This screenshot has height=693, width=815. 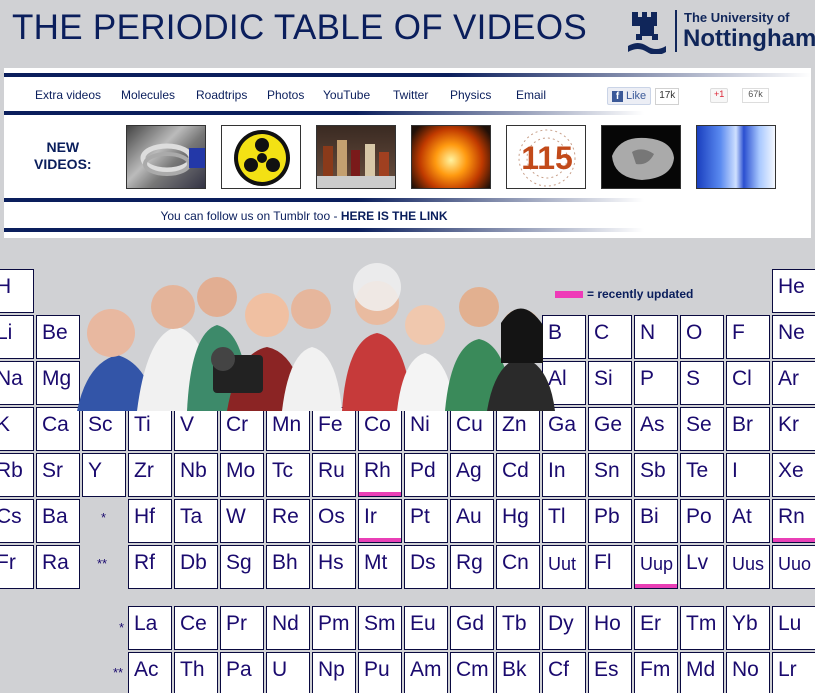 What do you see at coordinates (17, 383) in the screenshot?
I see `element-na: Na` at bounding box center [17, 383].